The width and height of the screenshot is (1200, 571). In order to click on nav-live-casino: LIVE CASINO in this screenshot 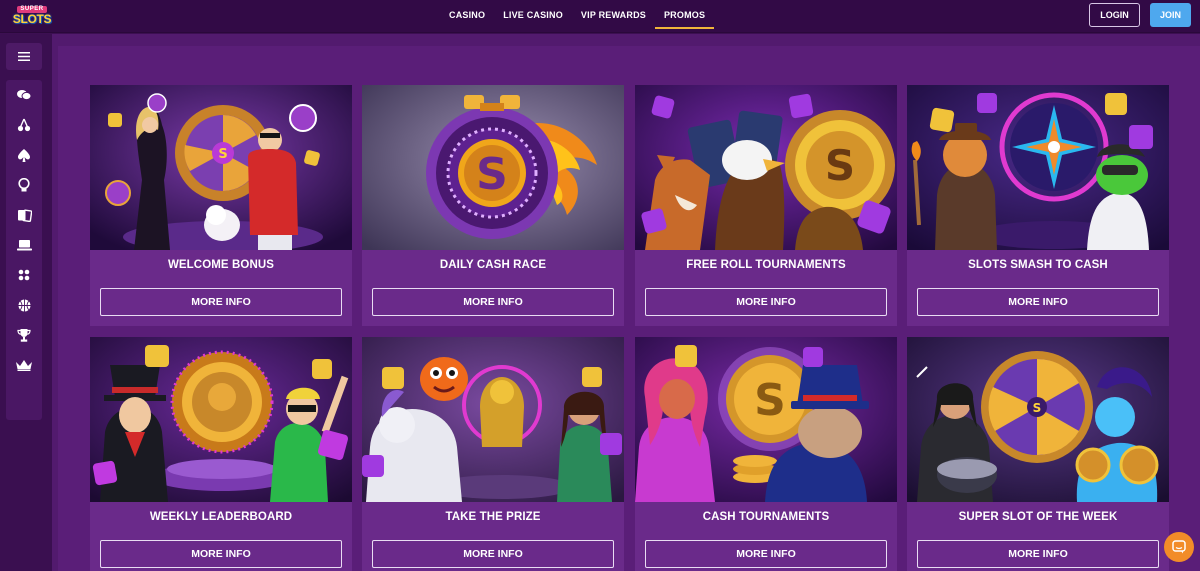, I will do `click(533, 14)`.